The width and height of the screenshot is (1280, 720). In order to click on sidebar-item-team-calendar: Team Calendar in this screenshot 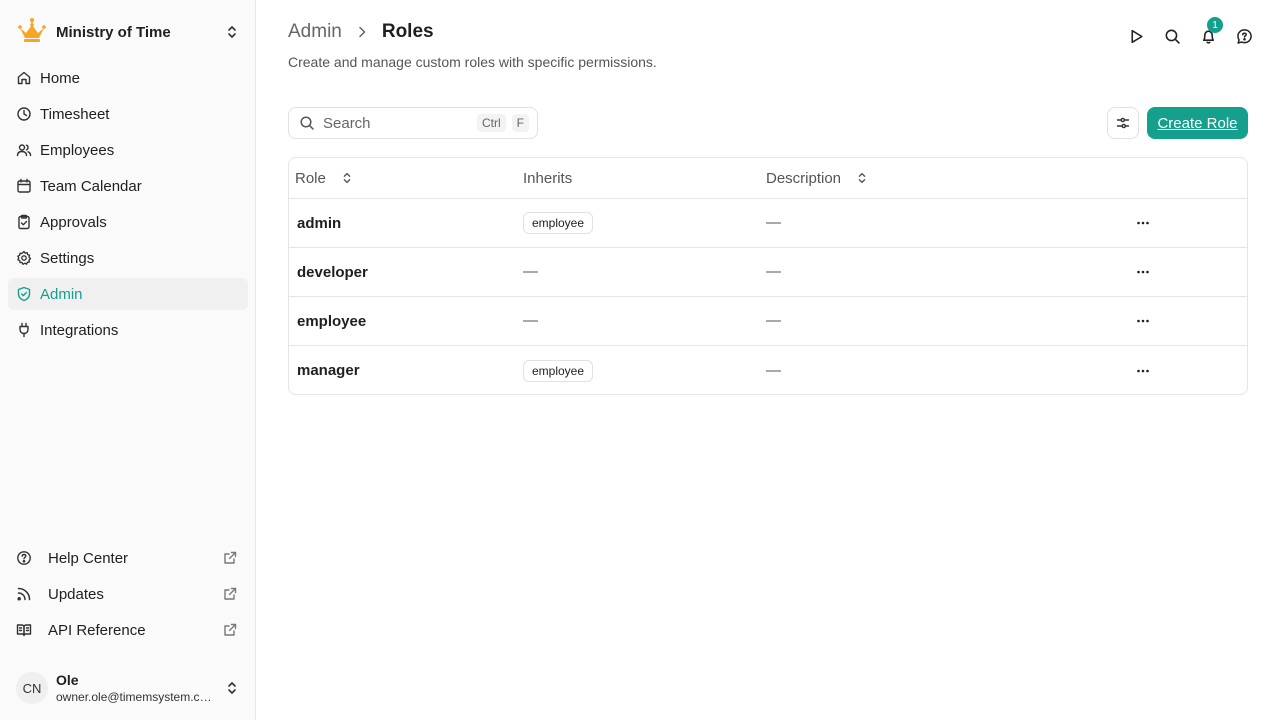, I will do `click(128, 186)`.